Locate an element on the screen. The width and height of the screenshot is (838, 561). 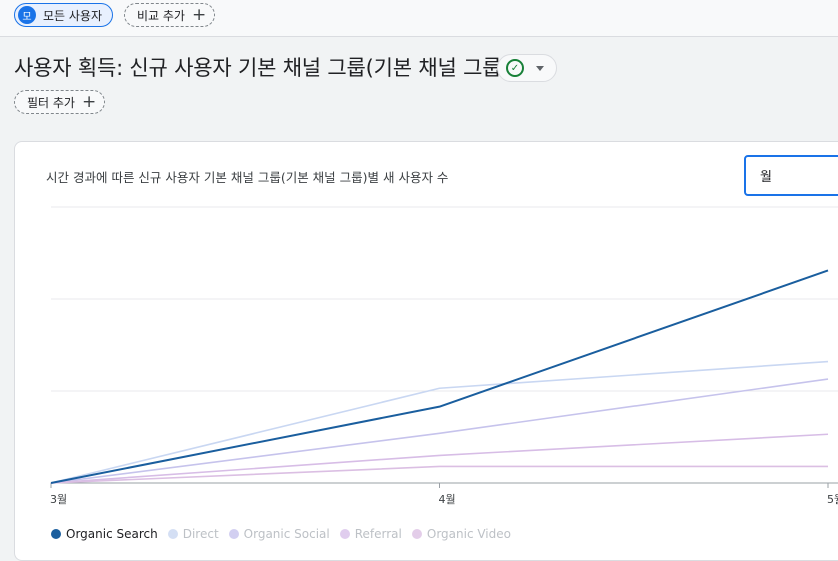
series-line-referral is located at coordinates (439, 458).